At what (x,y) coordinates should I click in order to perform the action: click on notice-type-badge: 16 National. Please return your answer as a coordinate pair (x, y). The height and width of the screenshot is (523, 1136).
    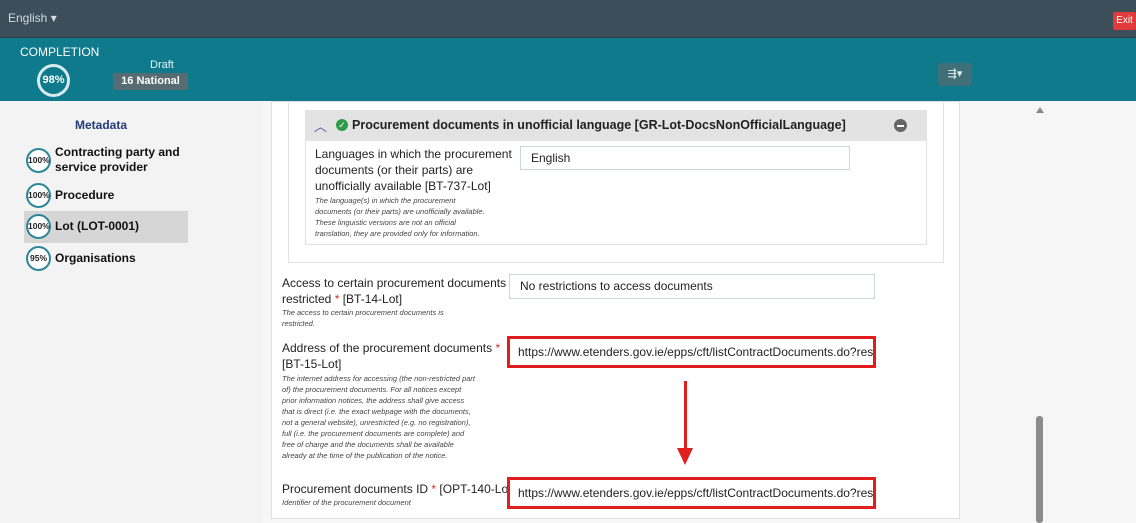
    Looking at the image, I should click on (150, 81).